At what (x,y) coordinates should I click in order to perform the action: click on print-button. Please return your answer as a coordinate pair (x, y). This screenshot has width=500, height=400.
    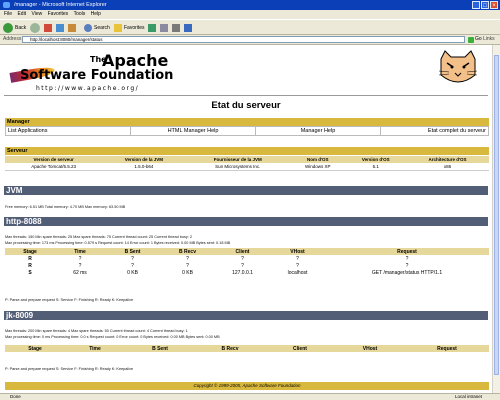
    Looking at the image, I should click on (176, 27).